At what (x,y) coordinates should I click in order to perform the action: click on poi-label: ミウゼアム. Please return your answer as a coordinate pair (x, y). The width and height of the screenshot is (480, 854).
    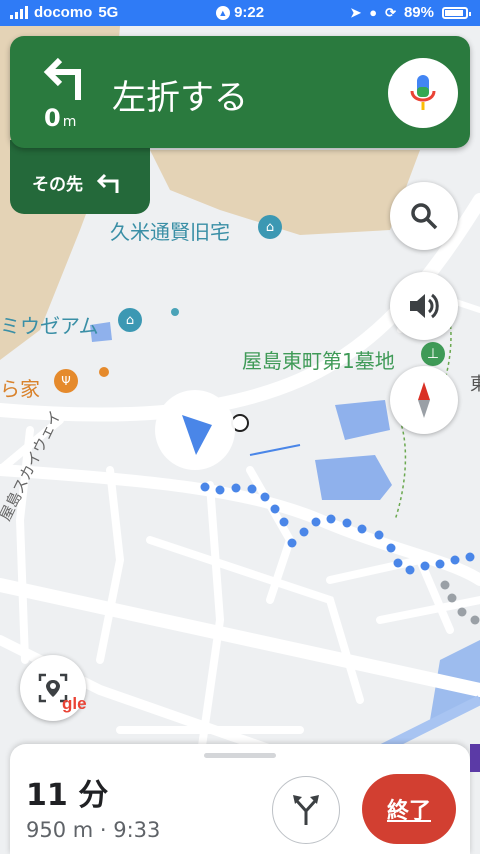
    Looking at the image, I should click on (49, 324).